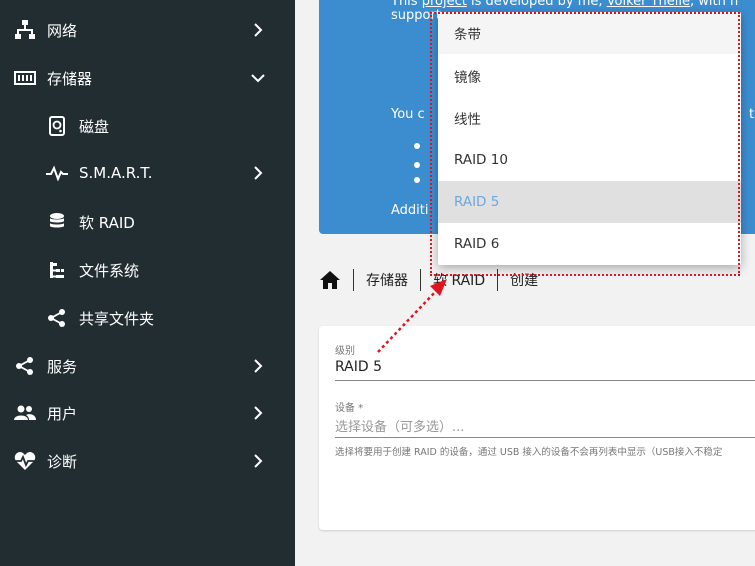  I want to click on sidebar-item-label: S.M.A.R.T., so click(116, 173).